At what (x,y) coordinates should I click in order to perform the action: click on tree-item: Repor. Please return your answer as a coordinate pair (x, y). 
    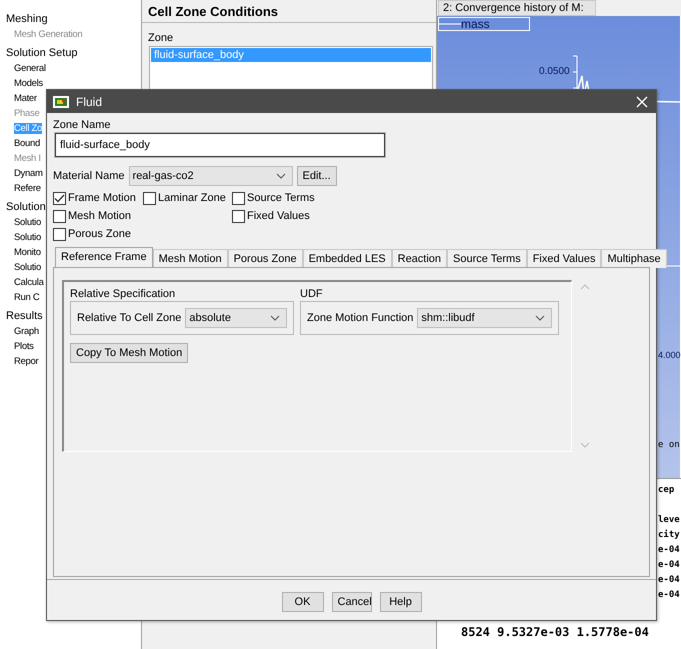
    Looking at the image, I should click on (26, 361).